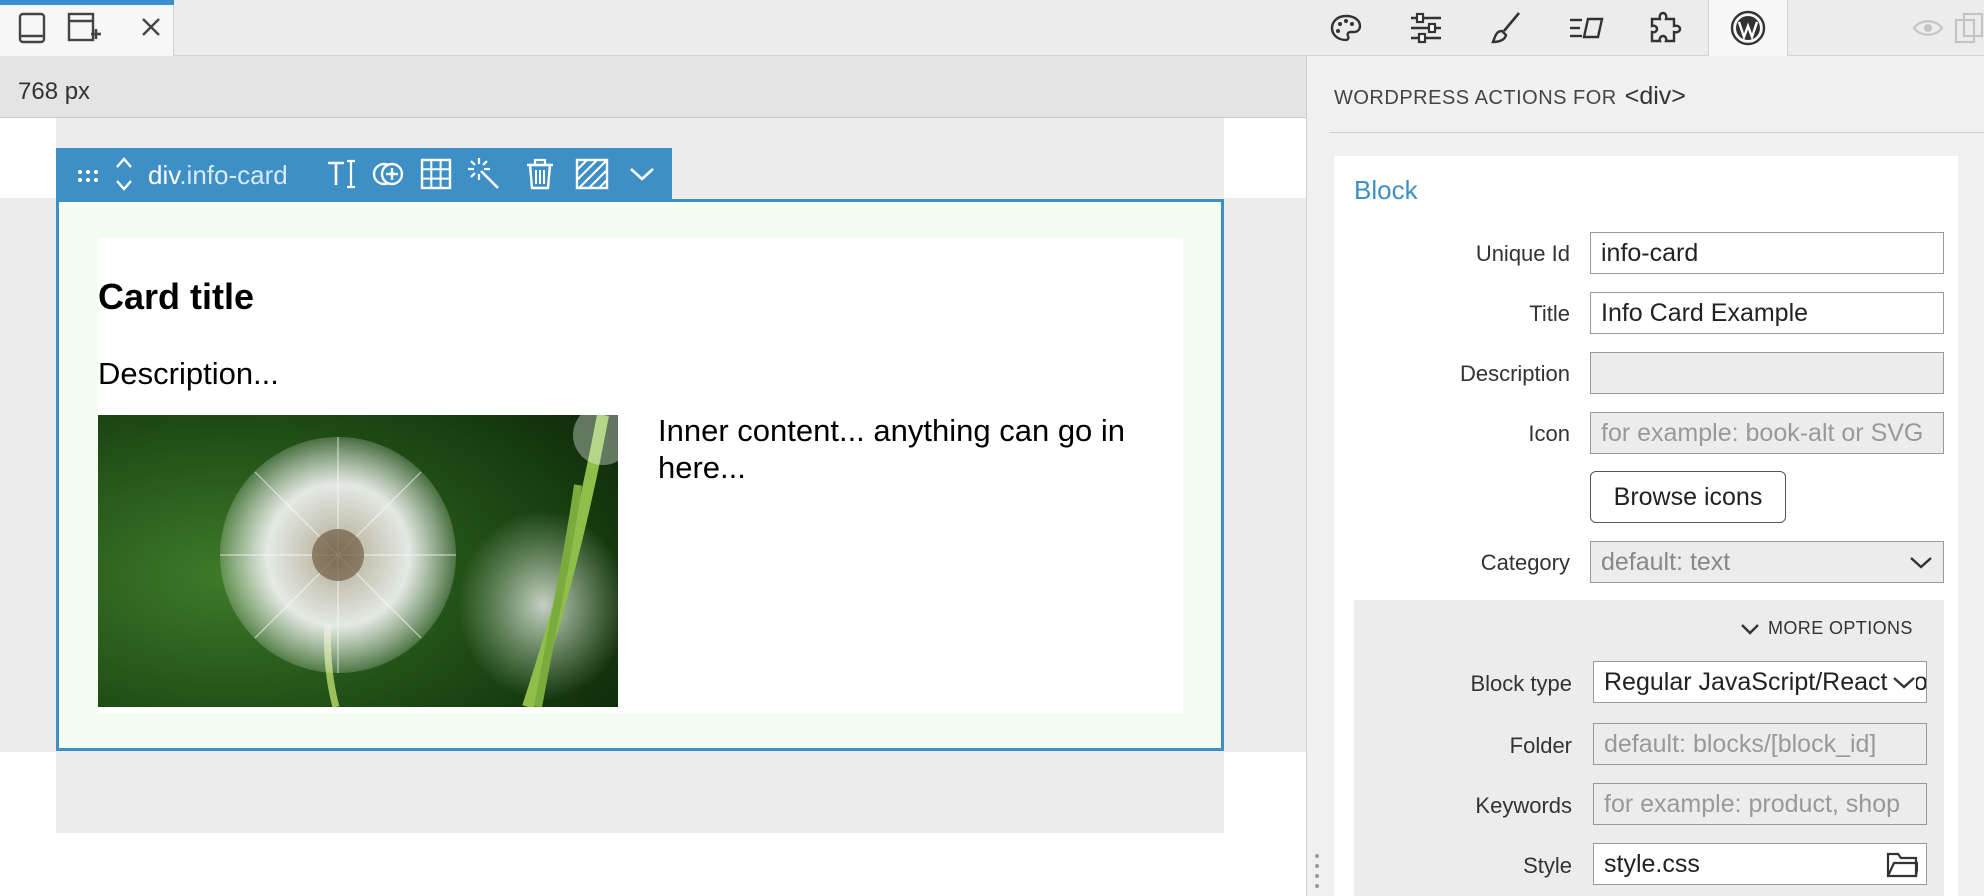 Image resolution: width=1984 pixels, height=896 pixels. What do you see at coordinates (1665, 28) in the screenshot?
I see `puzzle-icon` at bounding box center [1665, 28].